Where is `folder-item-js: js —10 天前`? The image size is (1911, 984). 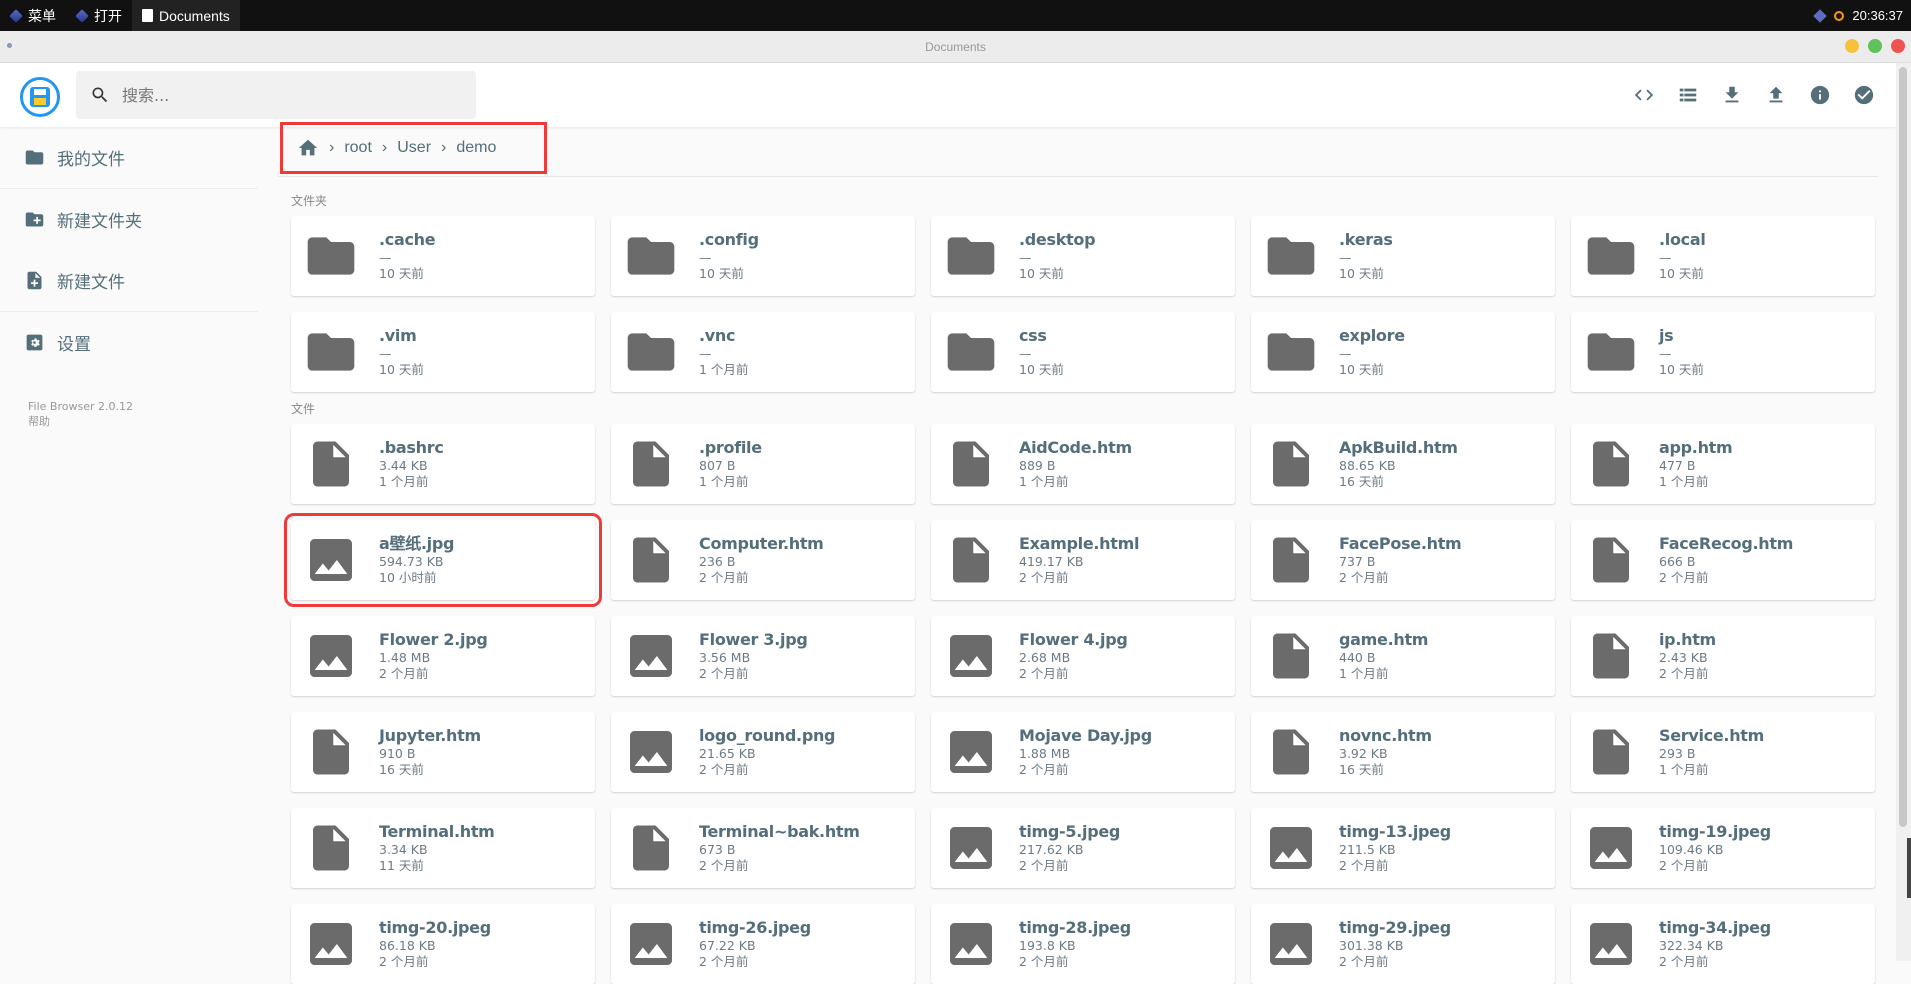 folder-item-js: js —10 天前 is located at coordinates (1723, 352).